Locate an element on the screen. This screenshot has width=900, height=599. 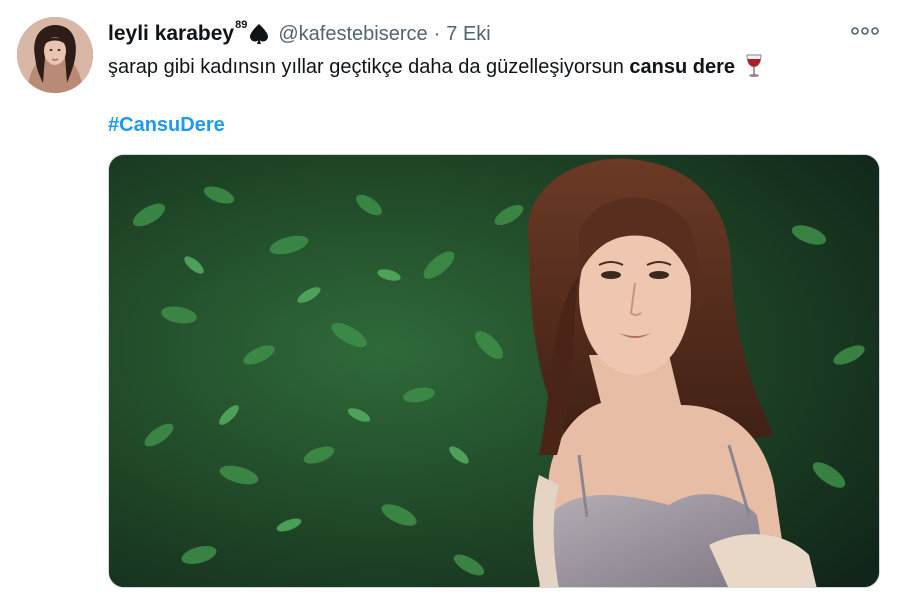
author-display-name: leyli karabey is located at coordinates (171, 34).